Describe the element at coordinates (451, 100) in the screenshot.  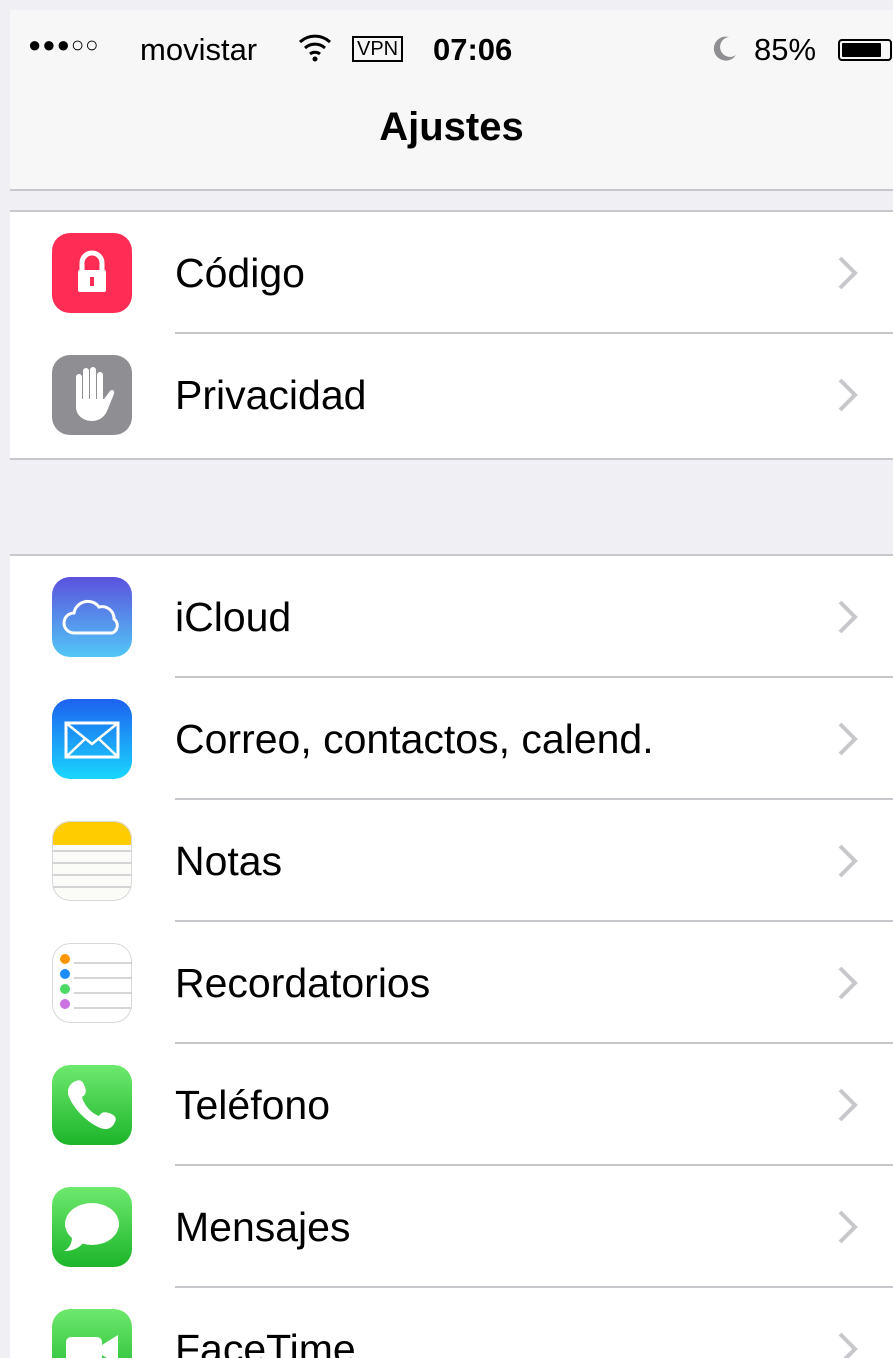
I see `top-bar: ●●●○○ movistar VPN 07:06 85% Ajustes` at that location.